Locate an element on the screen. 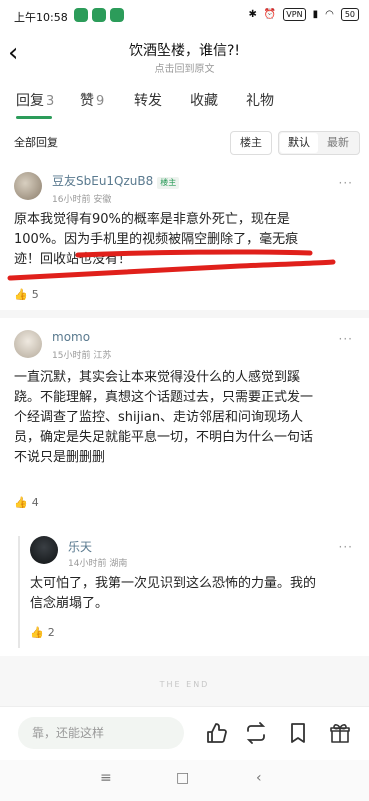 This screenshot has height=801, width=369. tab-gifts: 礼物 is located at coordinates (260, 100).